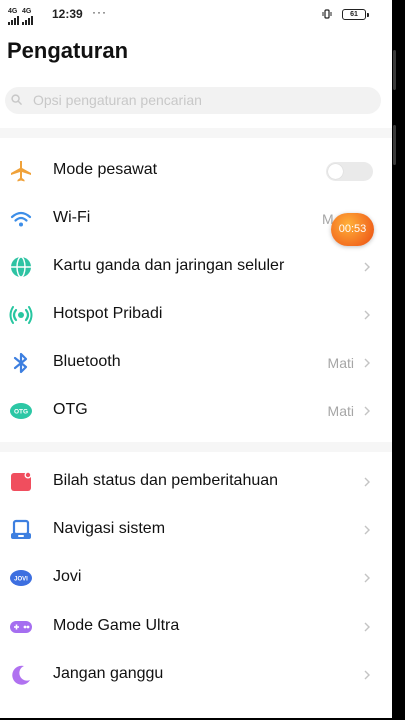 This screenshot has width=405, height=720. Describe the element at coordinates (108, 313) in the screenshot. I see `settings-item-label: Hotspot Pribadi` at that location.